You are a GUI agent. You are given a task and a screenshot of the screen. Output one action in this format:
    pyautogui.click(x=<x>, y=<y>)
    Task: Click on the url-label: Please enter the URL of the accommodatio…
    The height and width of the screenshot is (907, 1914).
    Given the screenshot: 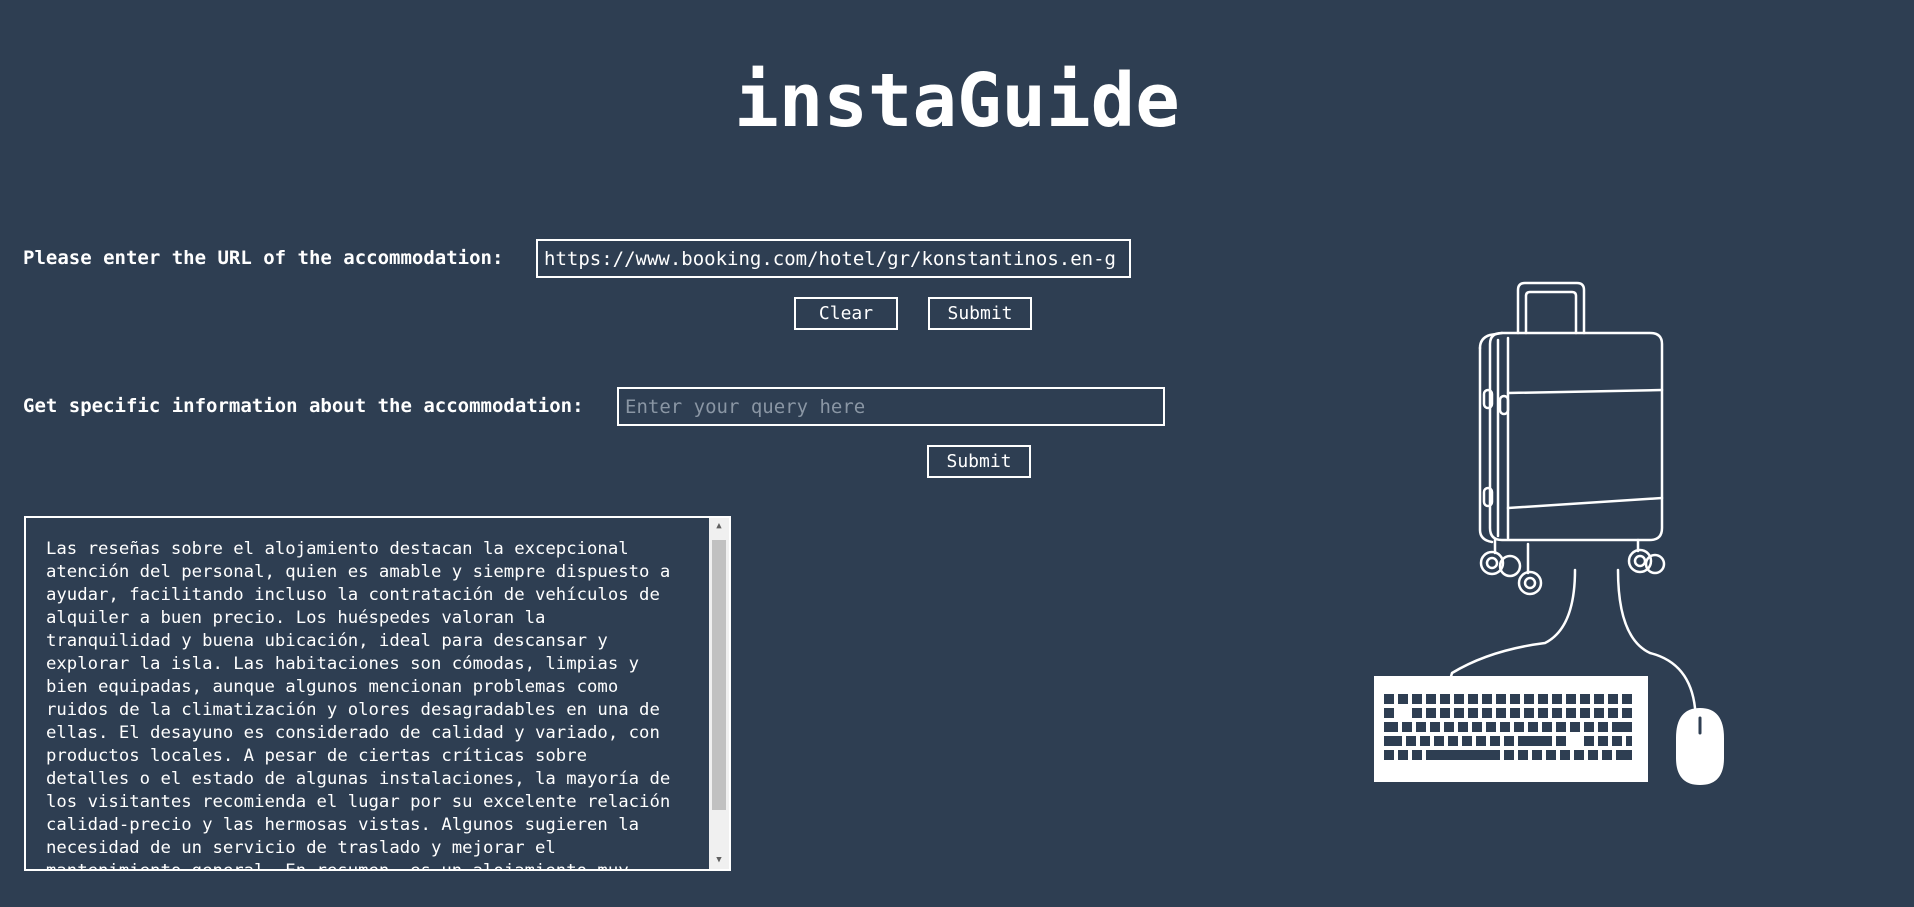 What is the action you would take?
    pyautogui.click(x=263, y=258)
    